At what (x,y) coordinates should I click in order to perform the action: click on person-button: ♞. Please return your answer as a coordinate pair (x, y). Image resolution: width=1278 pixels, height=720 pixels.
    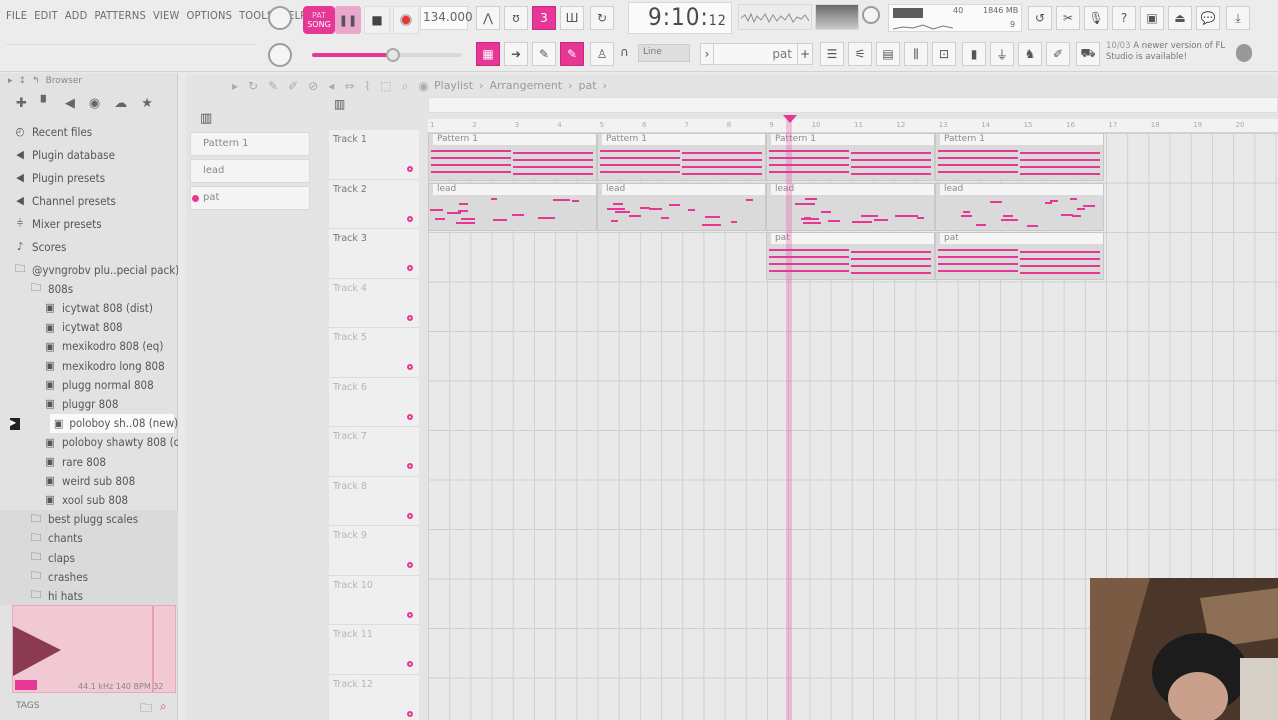
    Looking at the image, I should click on (1030, 54).